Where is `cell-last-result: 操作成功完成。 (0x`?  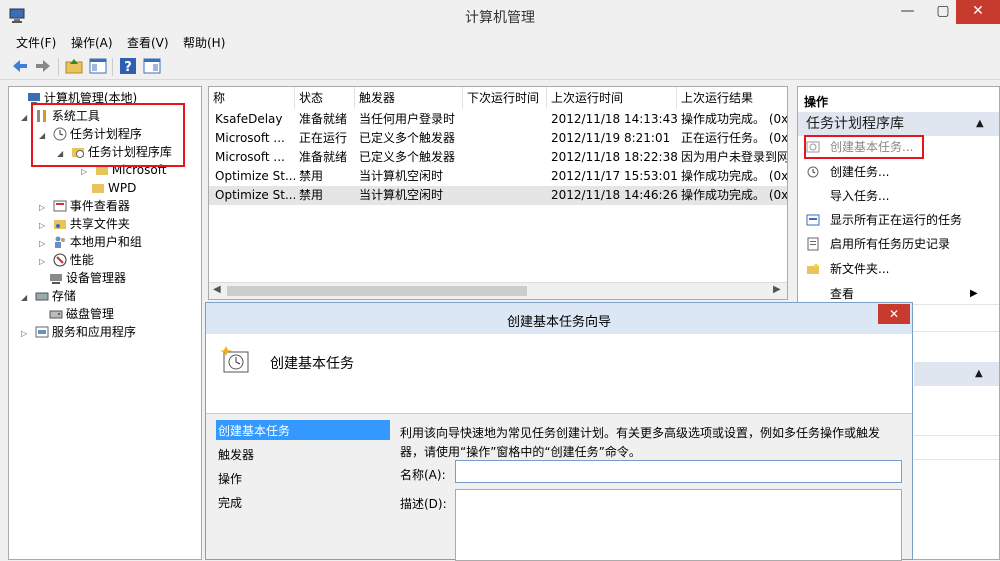
cell-last-result: 操作成功完成。 (0x is located at coordinates (734, 119).